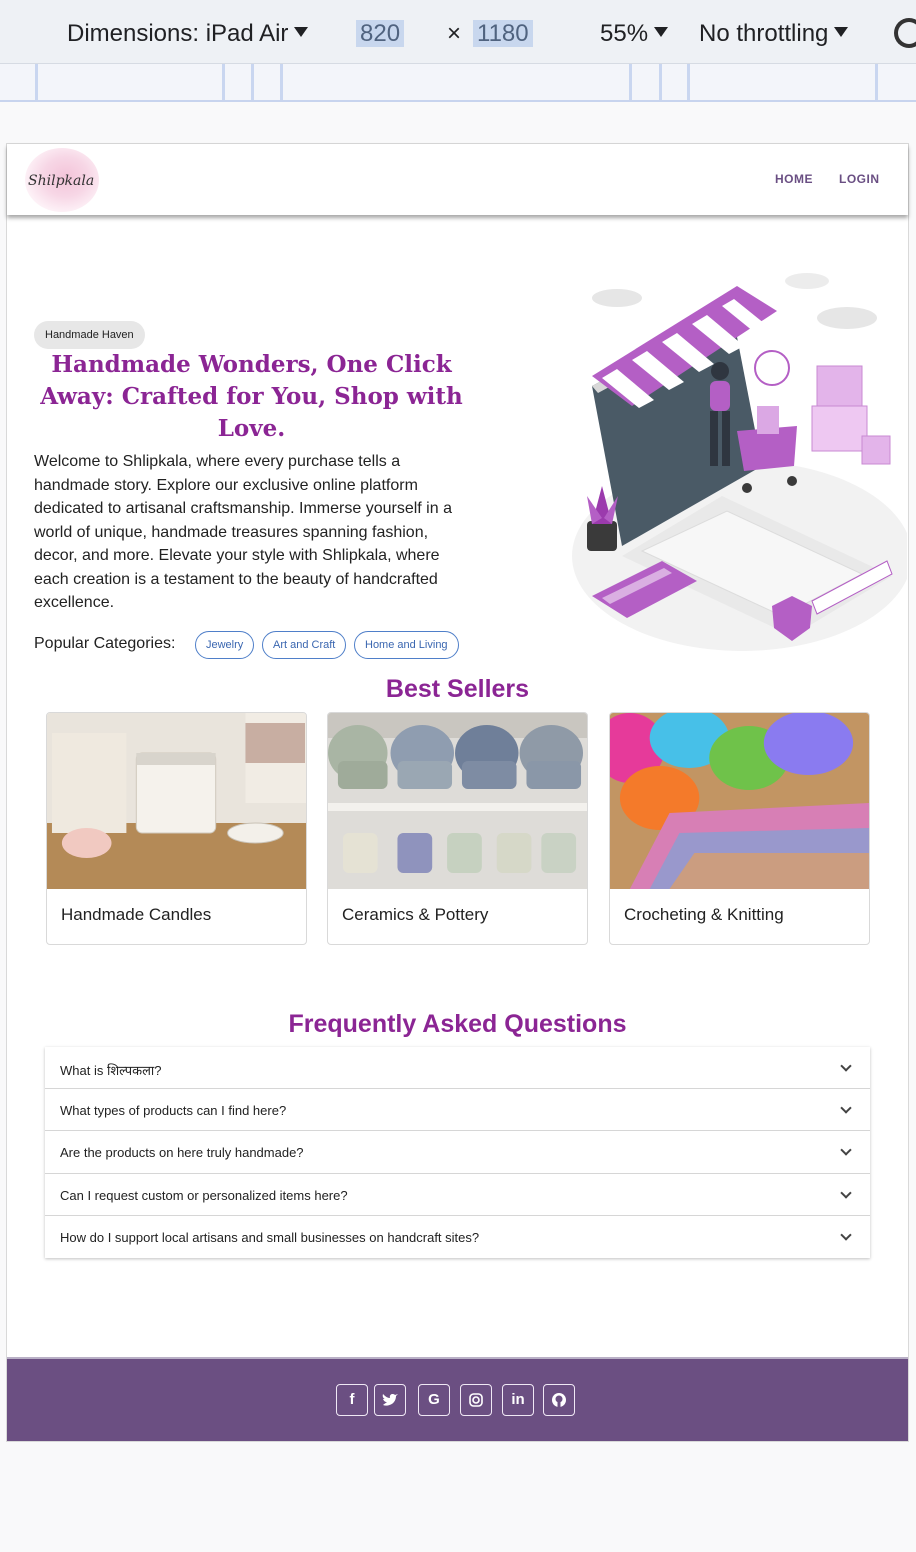 Image resolution: width=916 pixels, height=1552 pixels. I want to click on best-sellers-title: Best Sellers, so click(457, 689).